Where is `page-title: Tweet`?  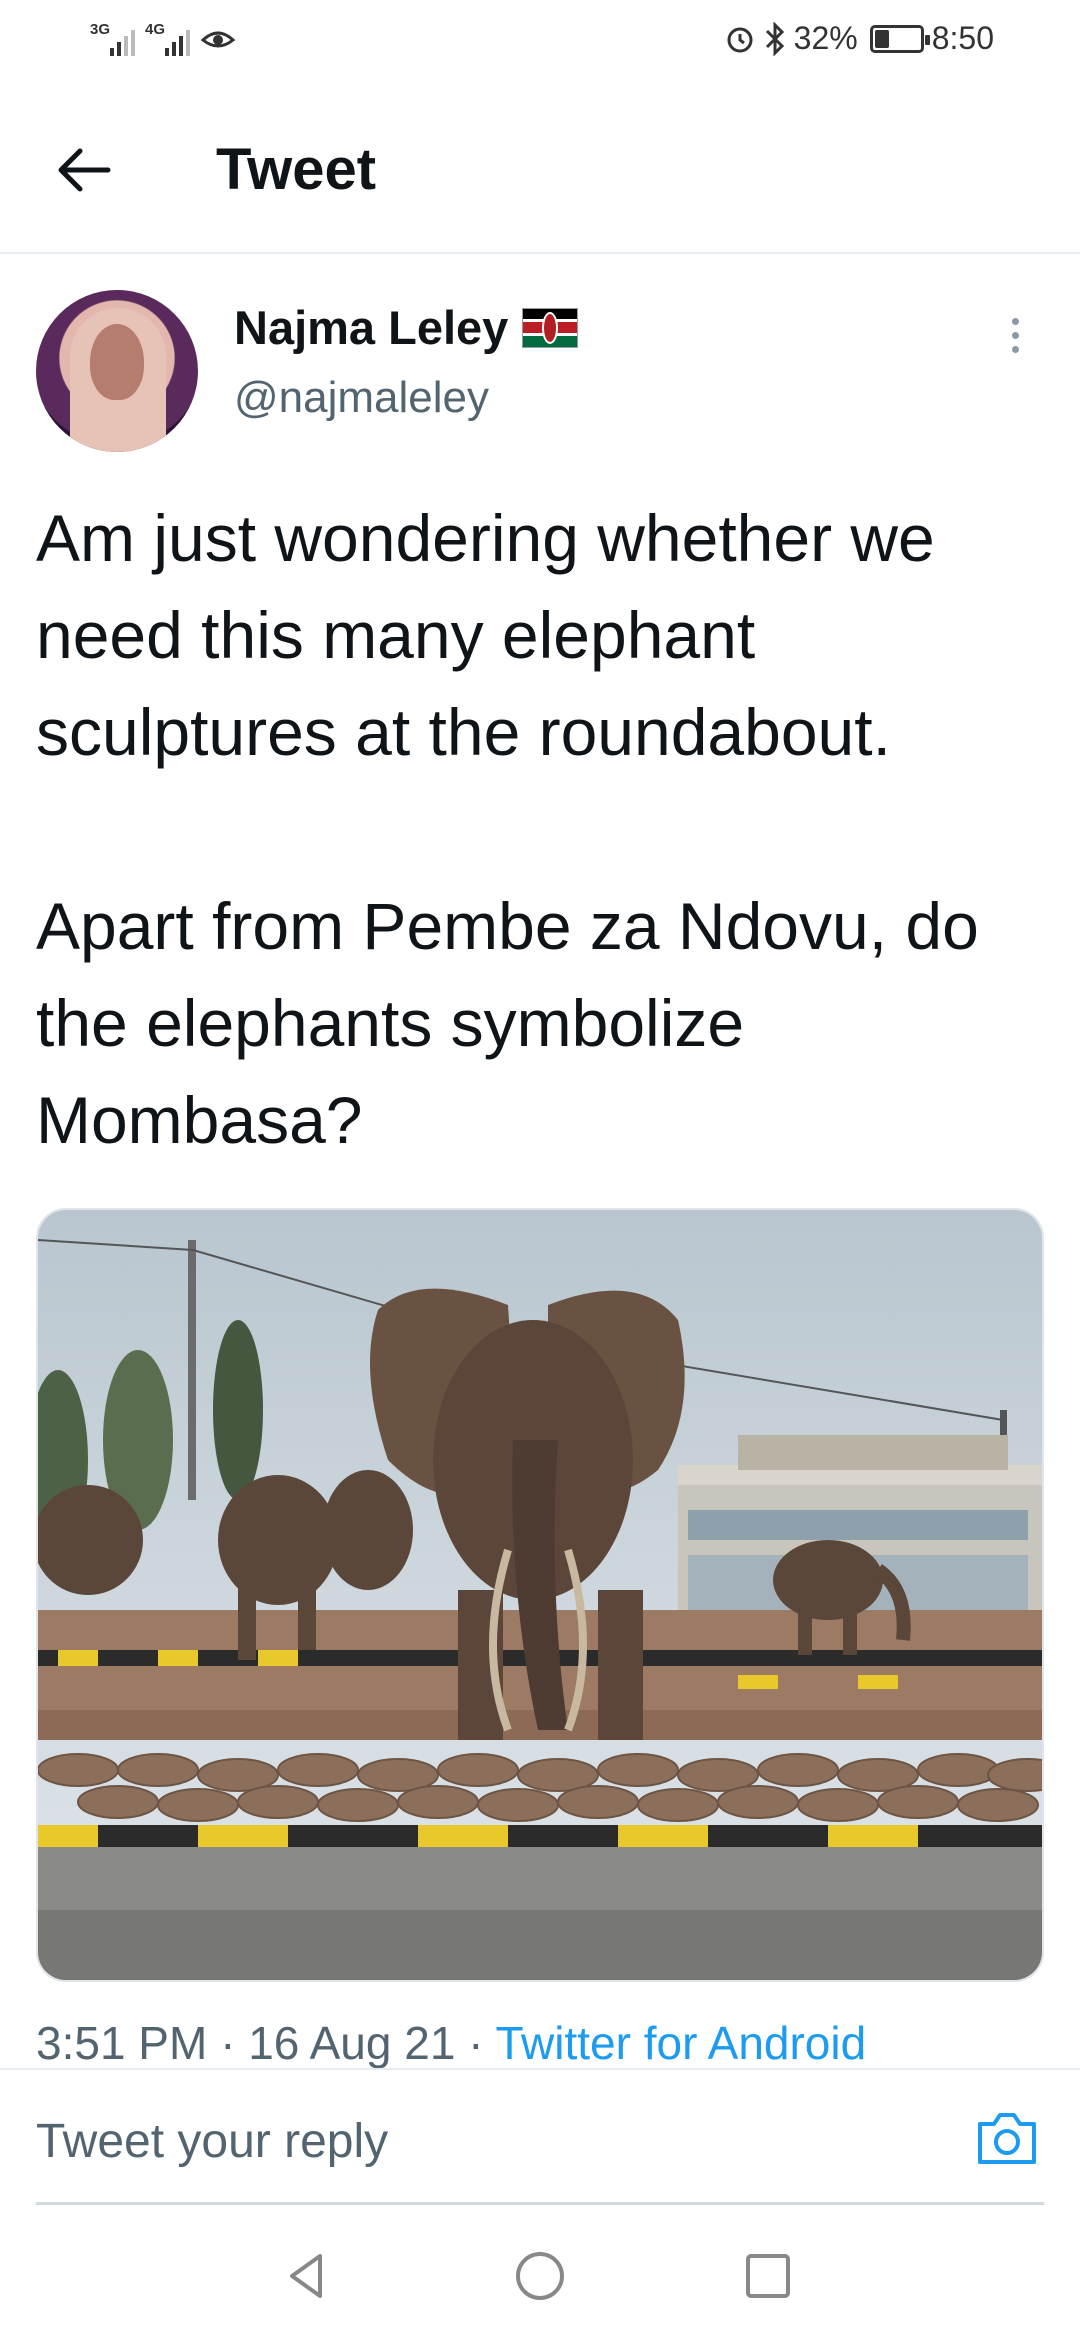 page-title: Tweet is located at coordinates (296, 169).